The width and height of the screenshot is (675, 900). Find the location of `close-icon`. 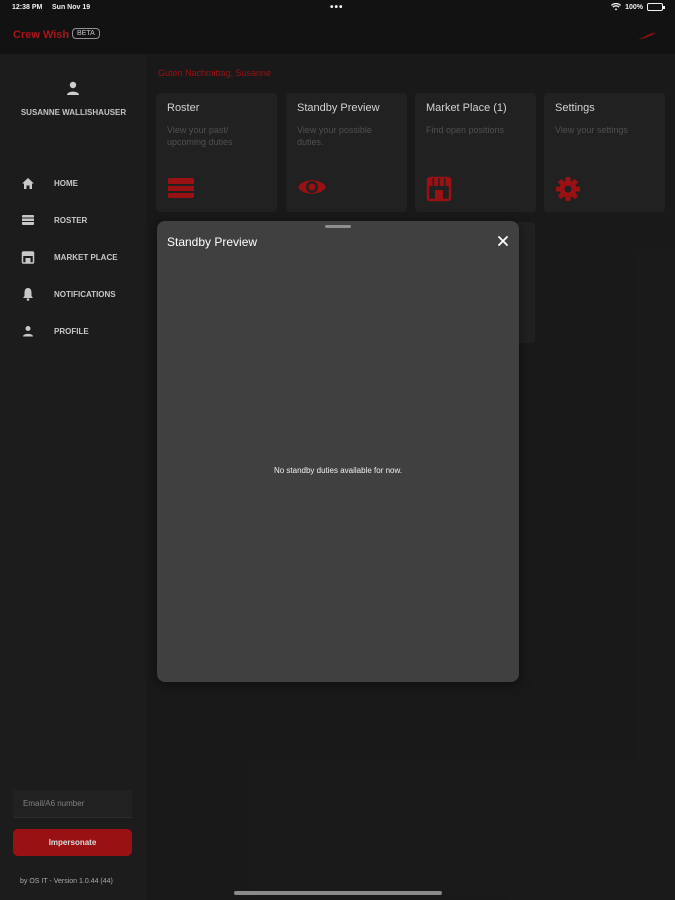

close-icon is located at coordinates (503, 241).